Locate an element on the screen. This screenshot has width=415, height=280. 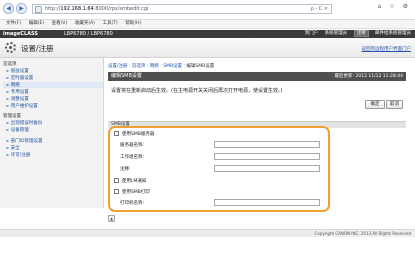
gear-icon is located at coordinates (10, 47).